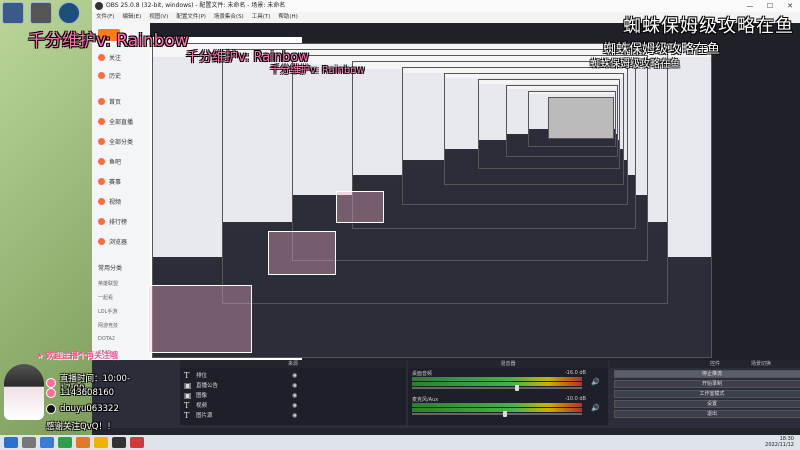 This screenshot has width=800, height=450. I want to click on qq-icon, so click(51, 393).